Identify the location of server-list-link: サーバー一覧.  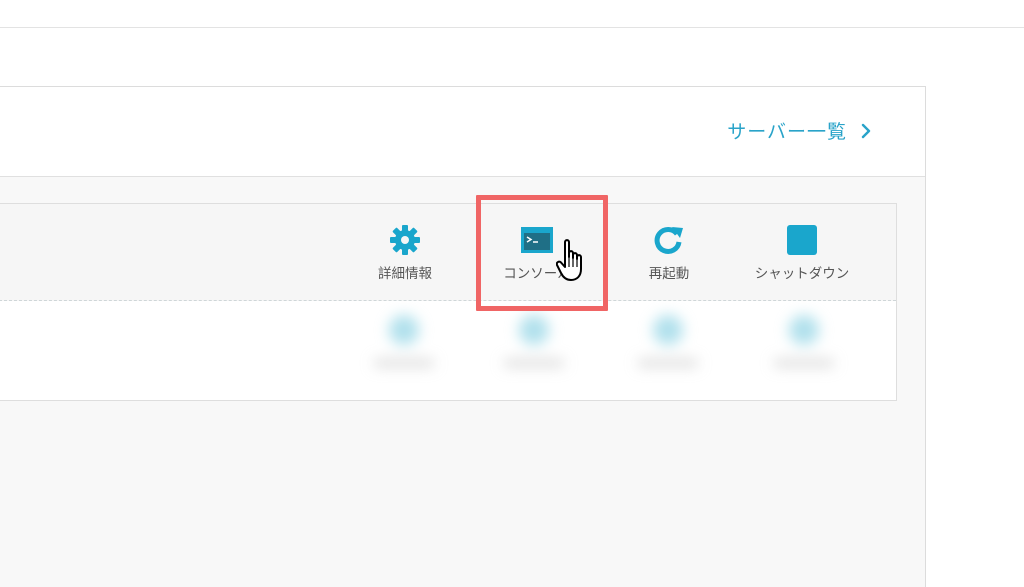
(799, 130).